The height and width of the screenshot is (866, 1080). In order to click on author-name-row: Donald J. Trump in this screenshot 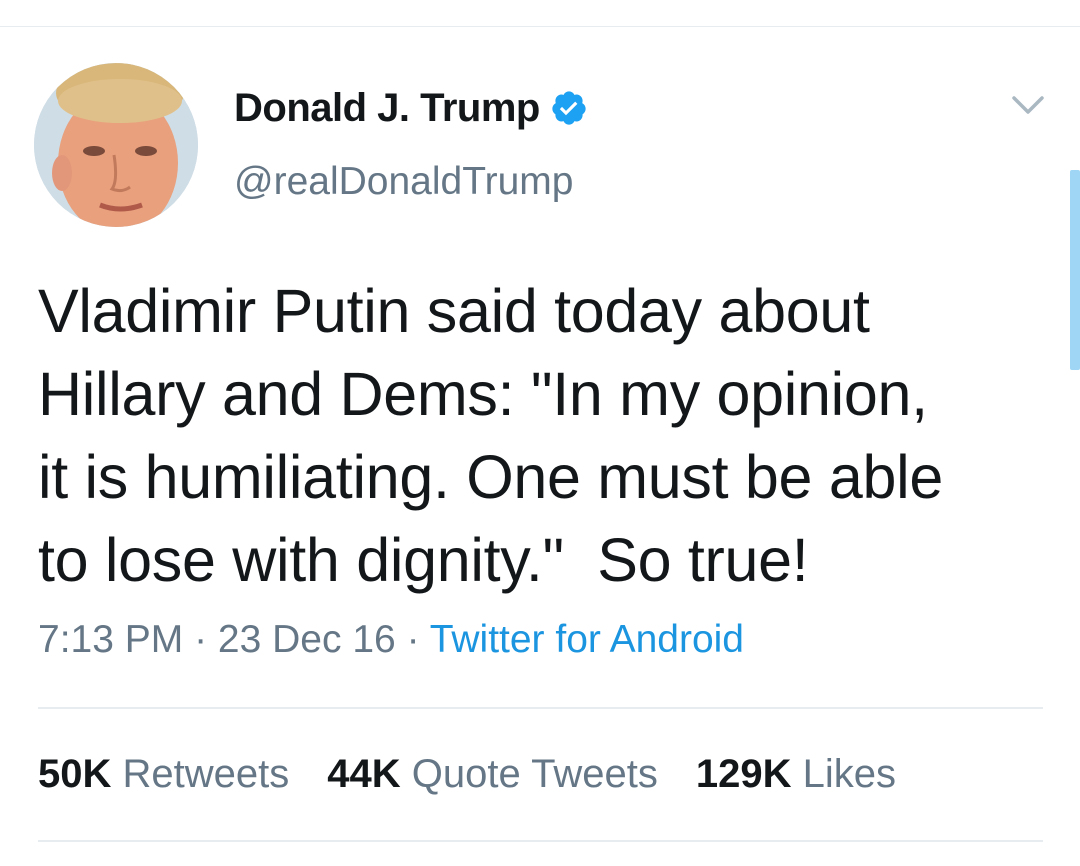, I will do `click(411, 108)`.